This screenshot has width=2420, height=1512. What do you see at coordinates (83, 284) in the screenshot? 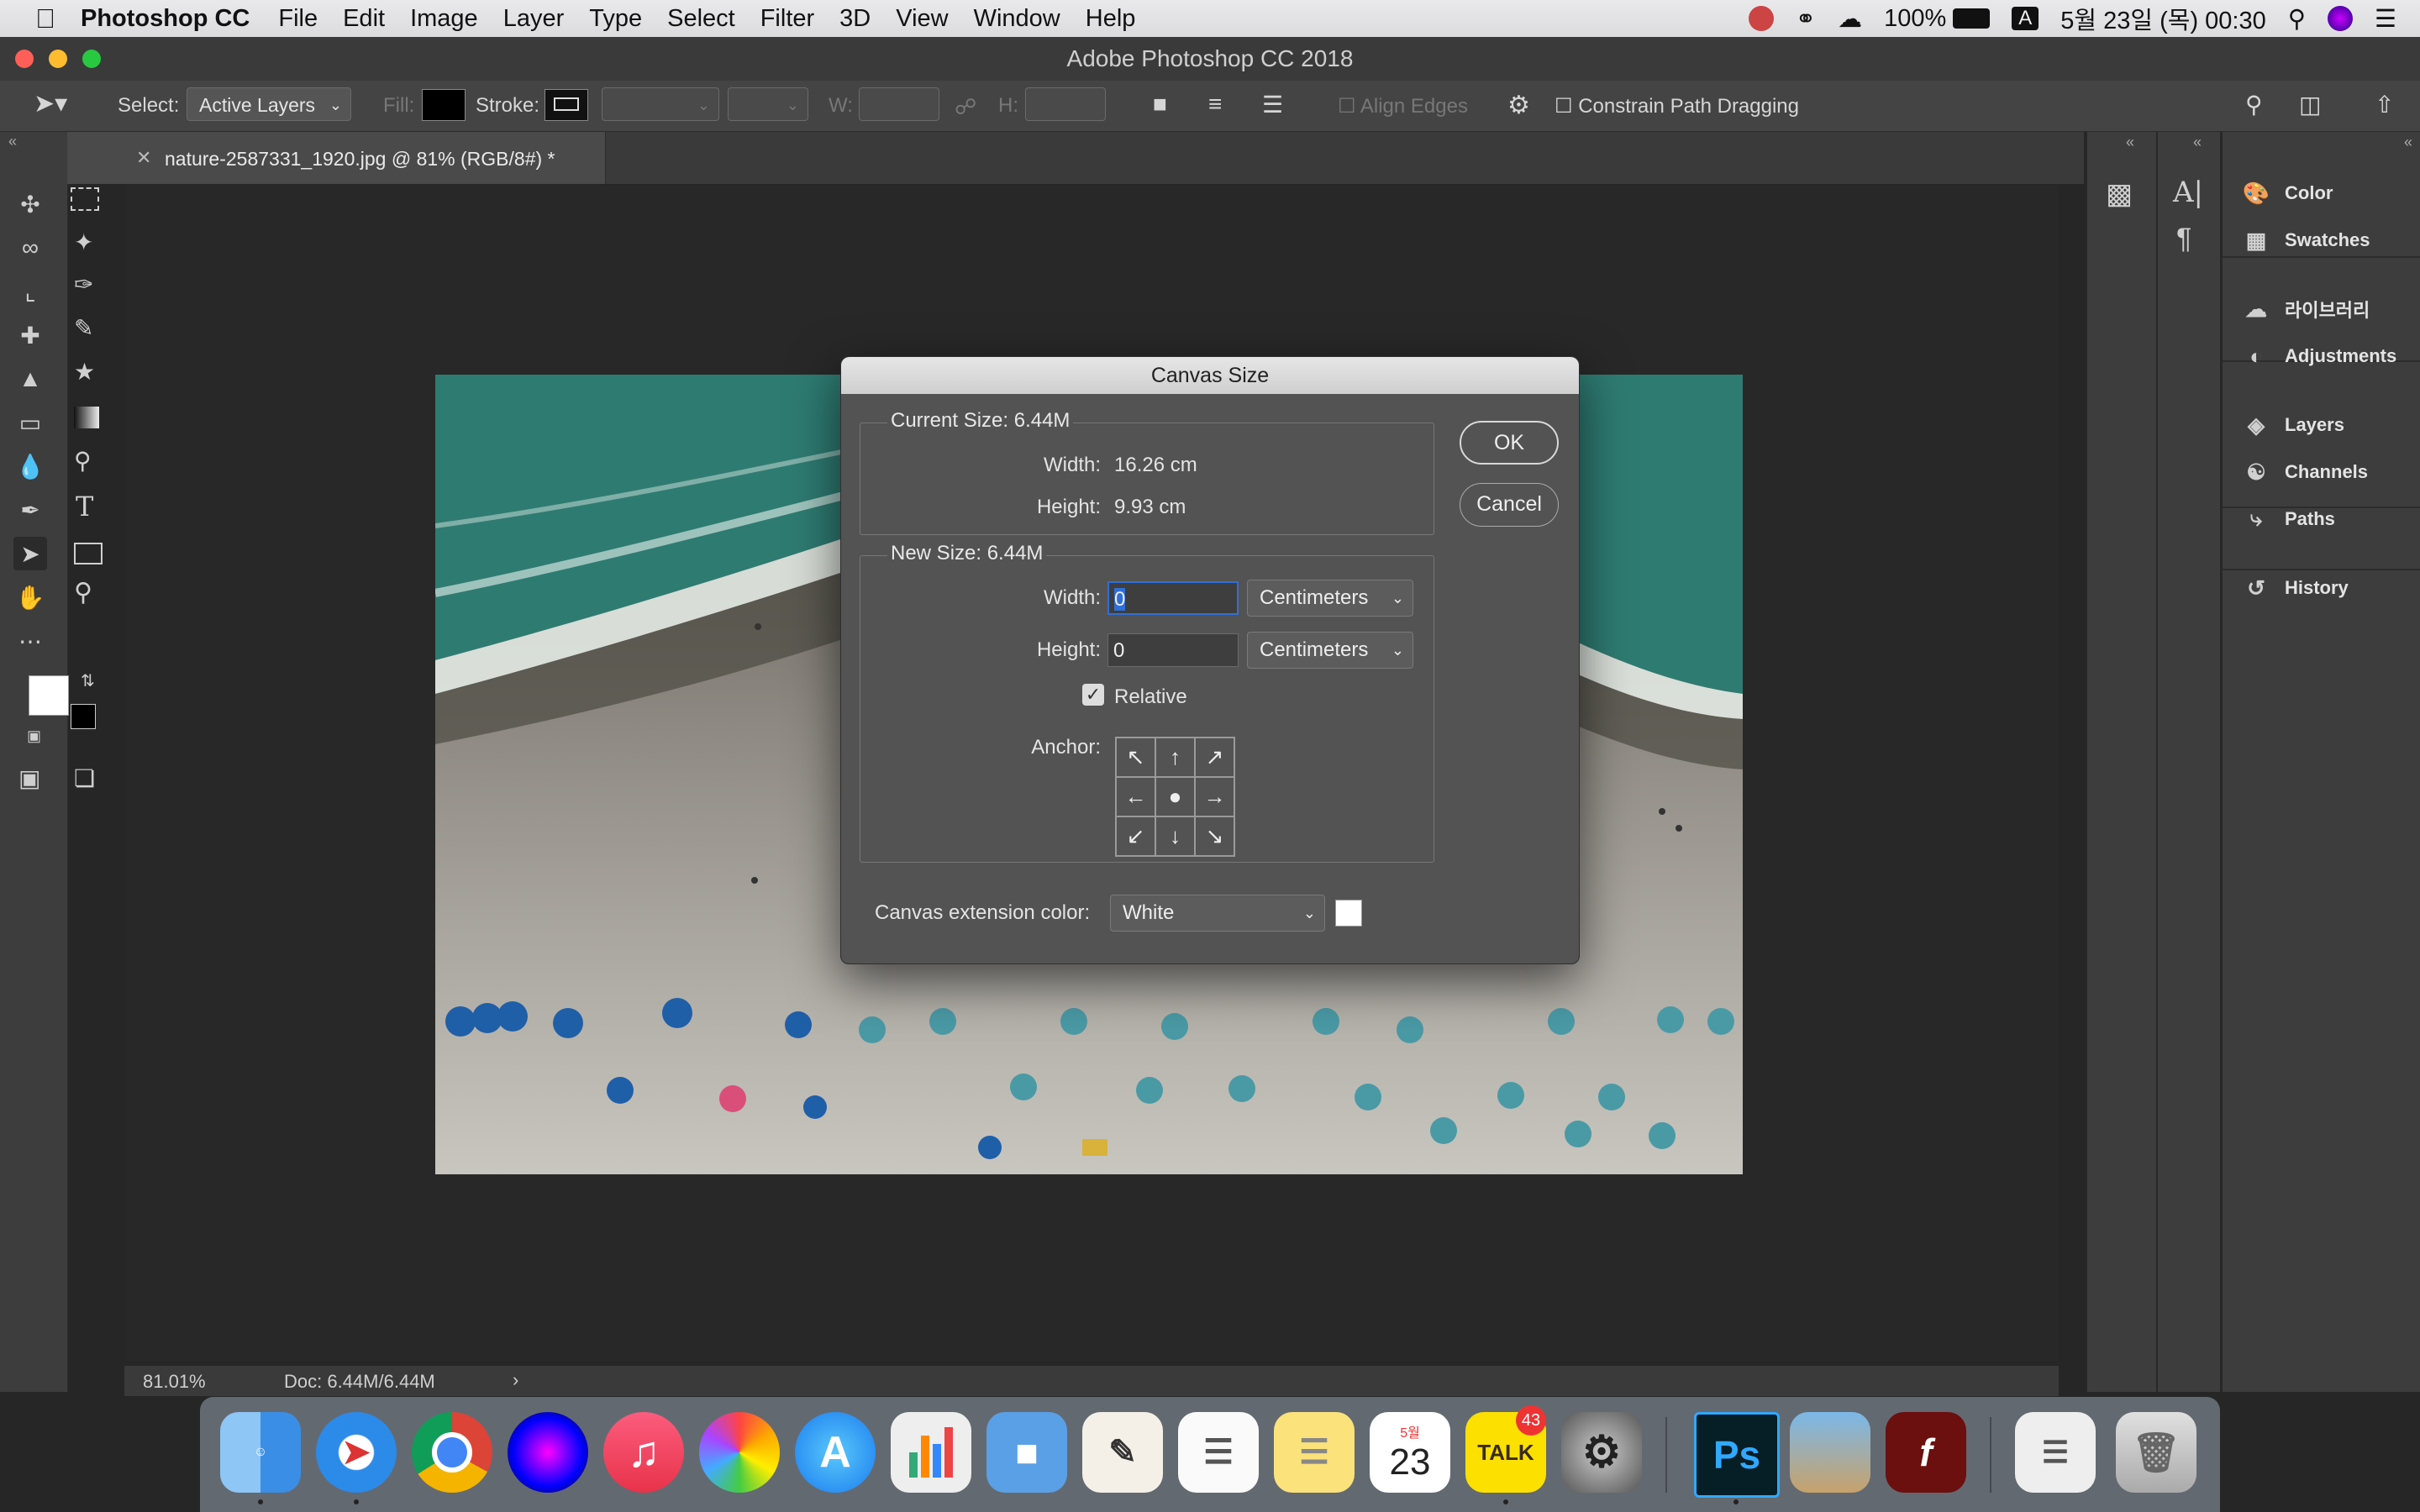
I see `eyedropper-icon: ✑` at bounding box center [83, 284].